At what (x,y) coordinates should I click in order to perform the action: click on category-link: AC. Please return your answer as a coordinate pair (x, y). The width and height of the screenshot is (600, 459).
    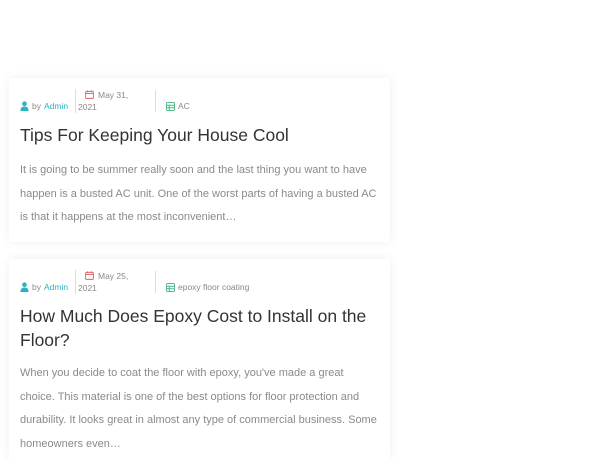
    Looking at the image, I should click on (184, 106).